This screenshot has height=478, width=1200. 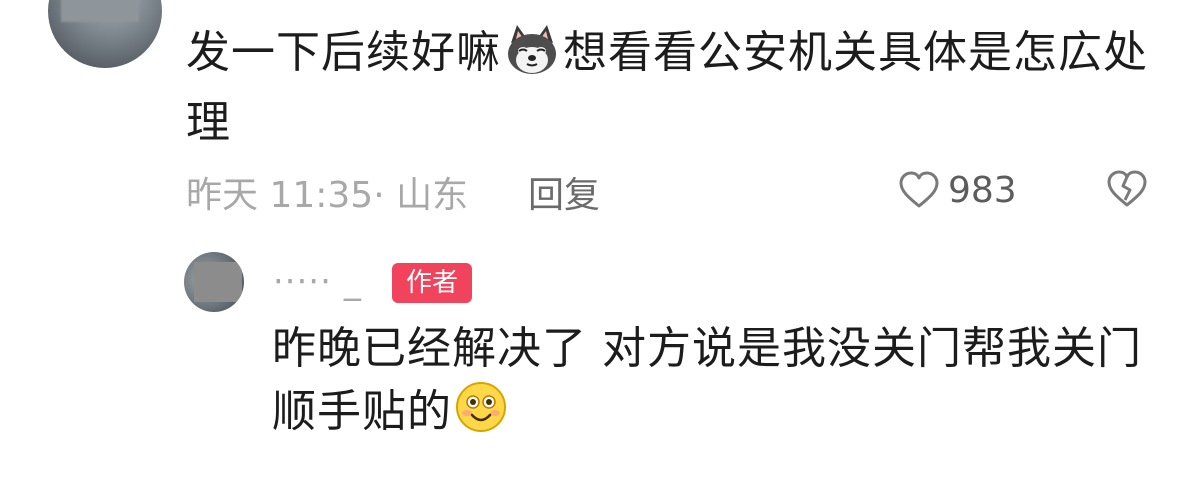 I want to click on like-count: 983, so click(x=982, y=190).